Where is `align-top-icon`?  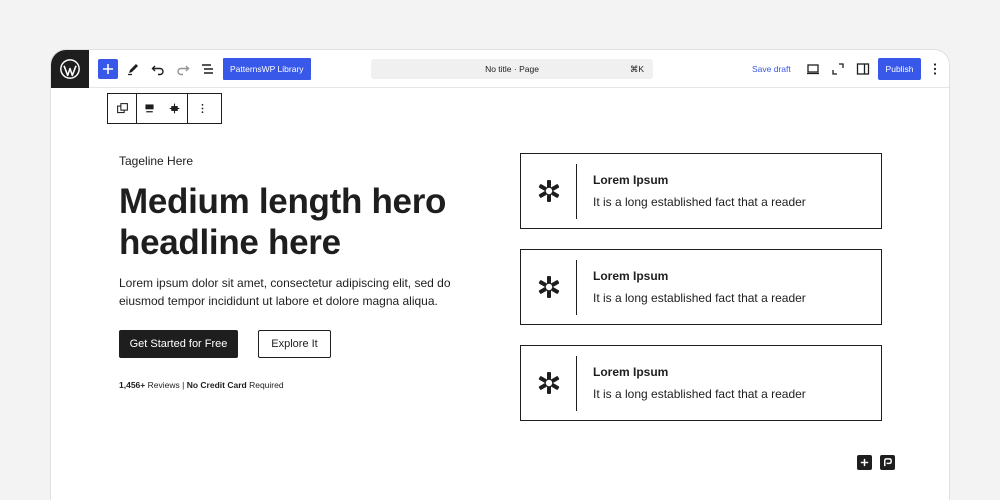 align-top-icon is located at coordinates (149, 108).